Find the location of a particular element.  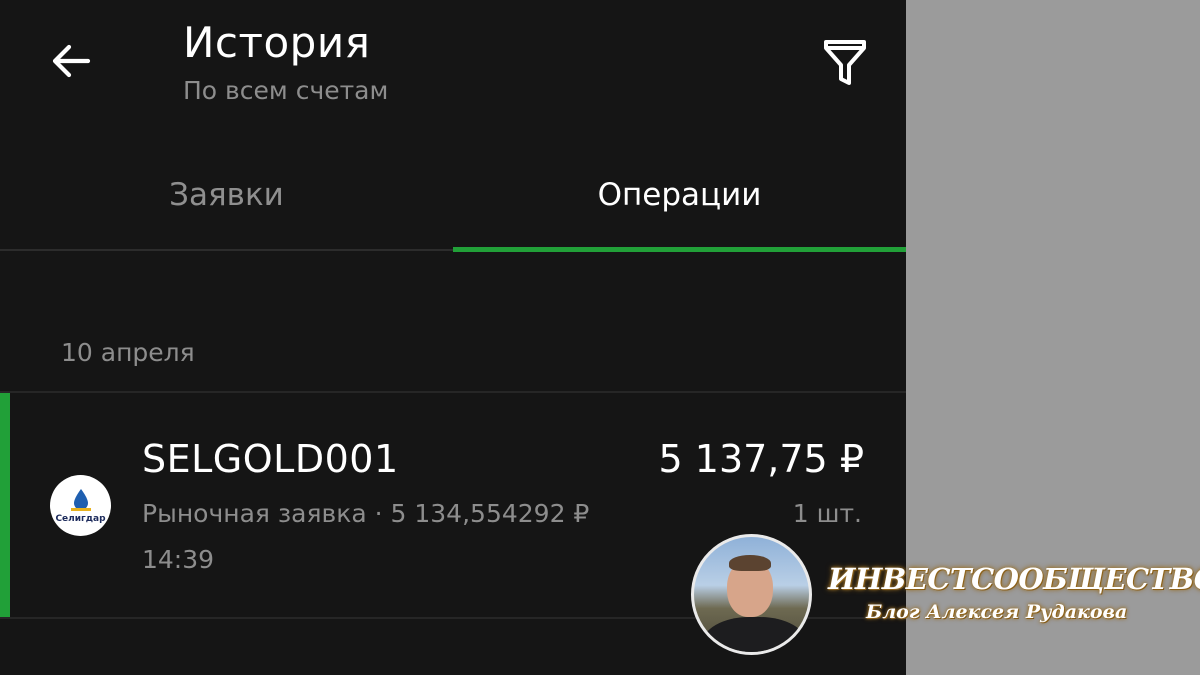

arrow-left-icon is located at coordinates (71, 61).